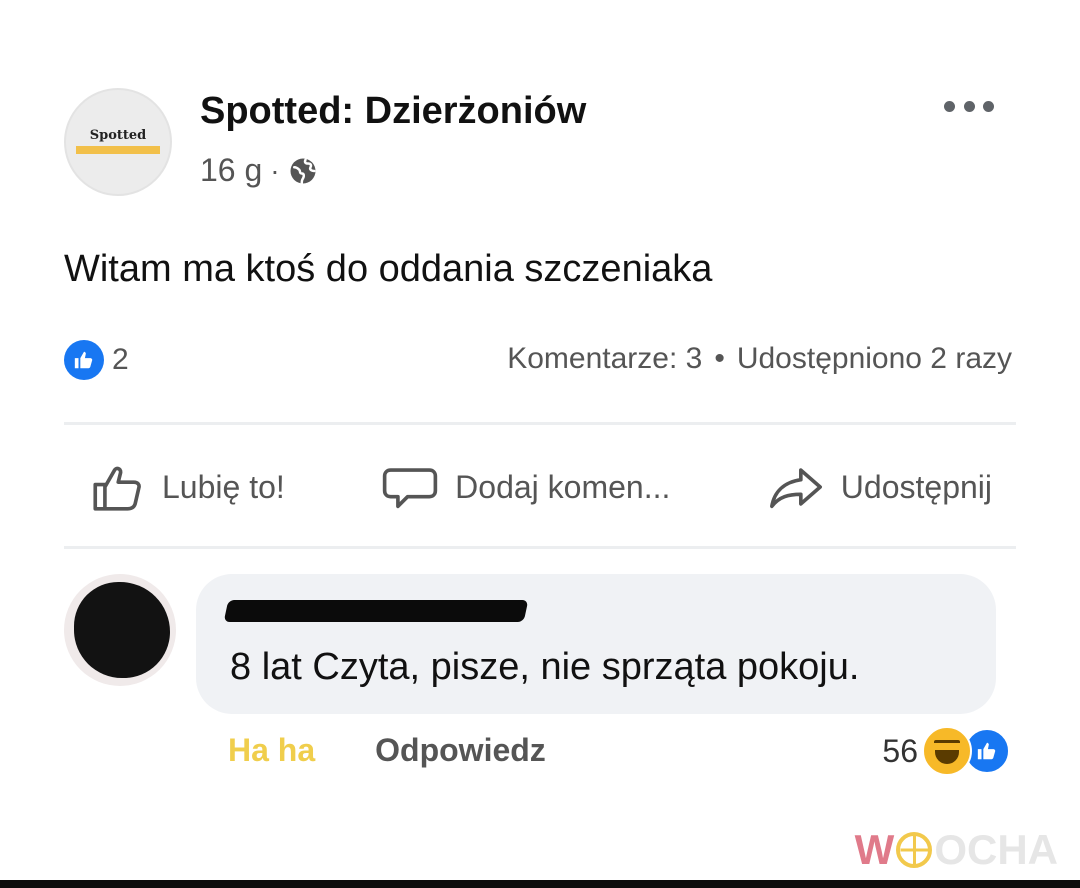 Image resolution: width=1080 pixels, height=888 pixels. I want to click on comment-reaction-summary: 56, so click(946, 751).